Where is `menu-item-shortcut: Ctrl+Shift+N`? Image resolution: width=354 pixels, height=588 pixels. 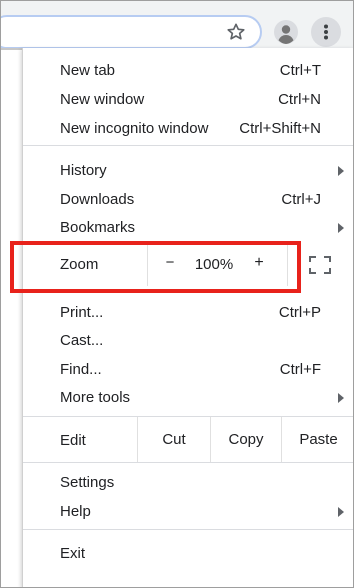 menu-item-shortcut: Ctrl+Shift+N is located at coordinates (280, 128).